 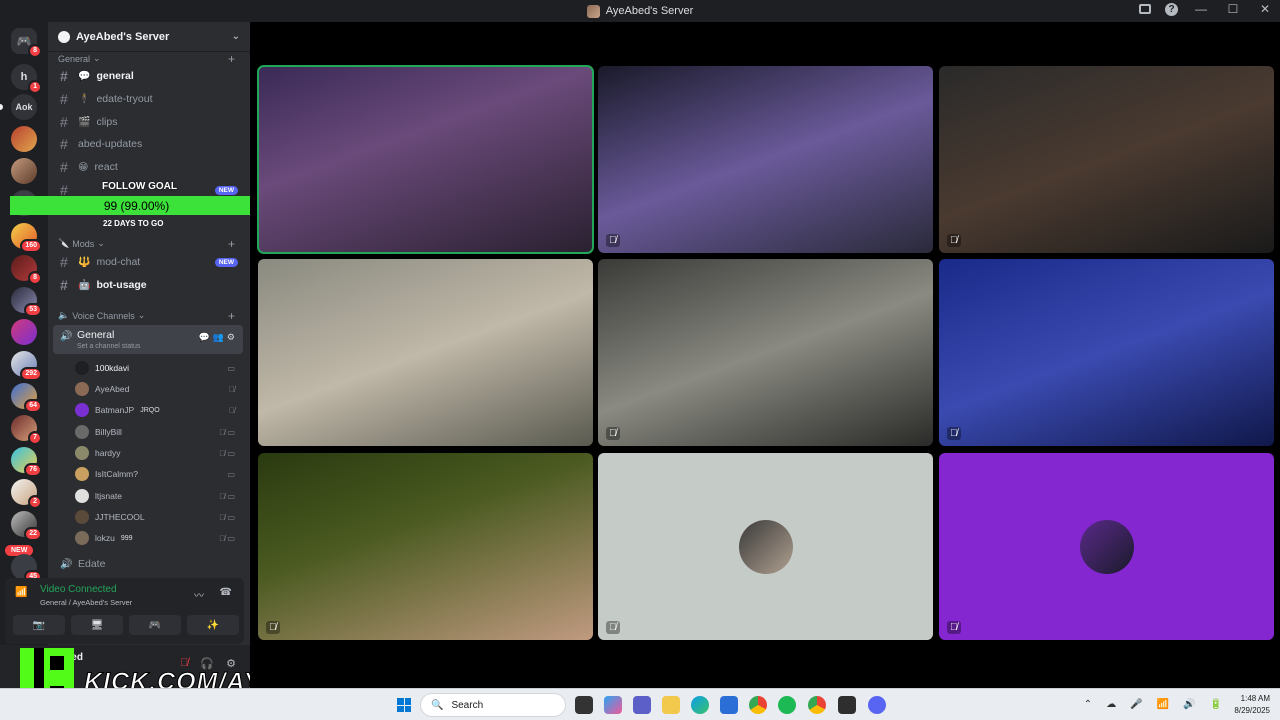 What do you see at coordinates (26, 270) in the screenshot?
I see `server-icon: 8` at bounding box center [26, 270].